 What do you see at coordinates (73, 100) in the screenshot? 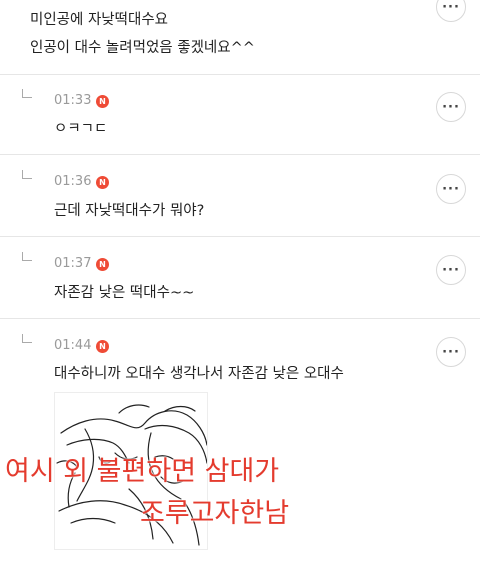
I see `reply-time: 01:33` at bounding box center [73, 100].